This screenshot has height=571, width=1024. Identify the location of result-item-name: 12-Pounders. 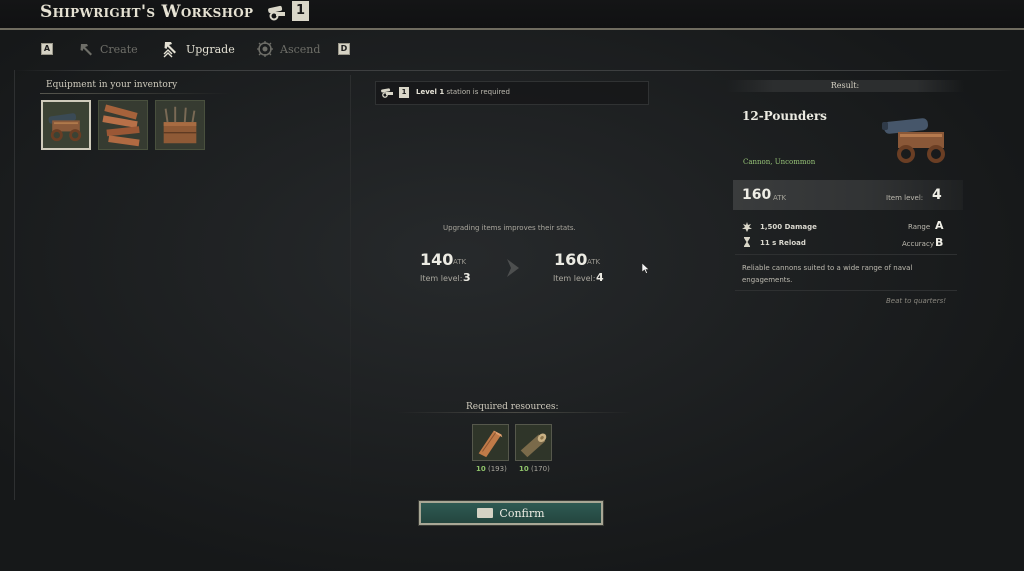
(784, 116).